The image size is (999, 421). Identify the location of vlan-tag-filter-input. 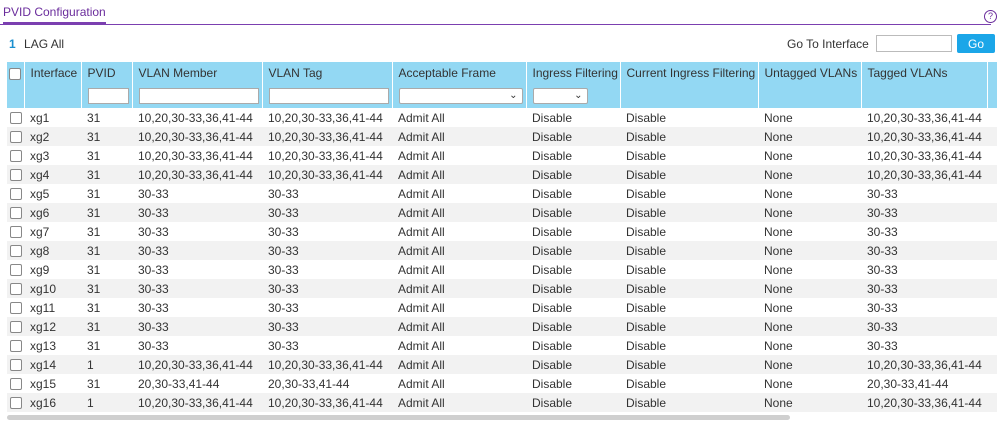
(328, 96).